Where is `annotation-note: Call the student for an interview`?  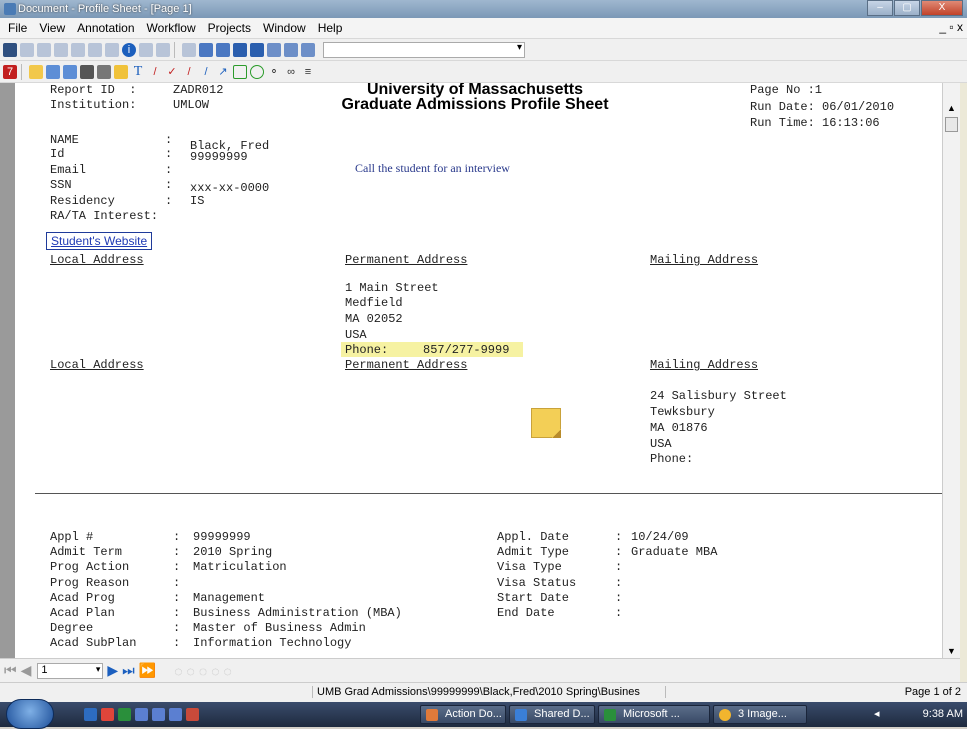 annotation-note: Call the student for an interview is located at coordinates (432, 168).